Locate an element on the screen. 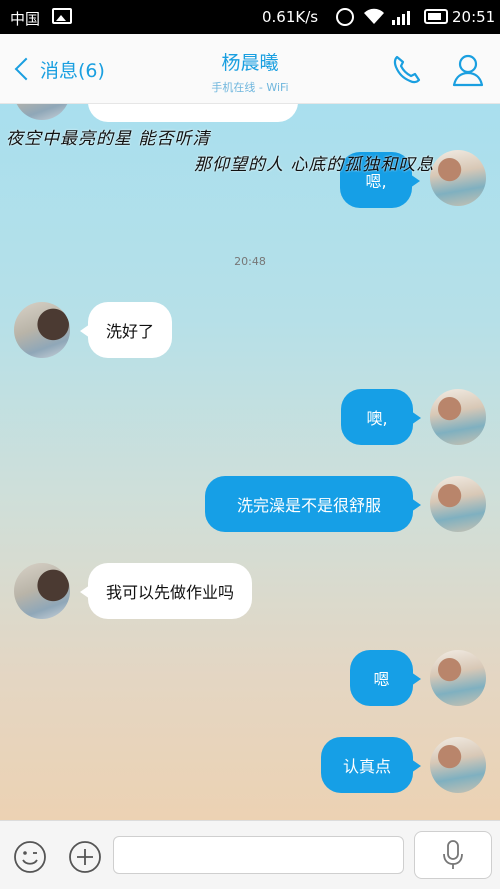  message-text: 洗好了 is located at coordinates (130, 331).